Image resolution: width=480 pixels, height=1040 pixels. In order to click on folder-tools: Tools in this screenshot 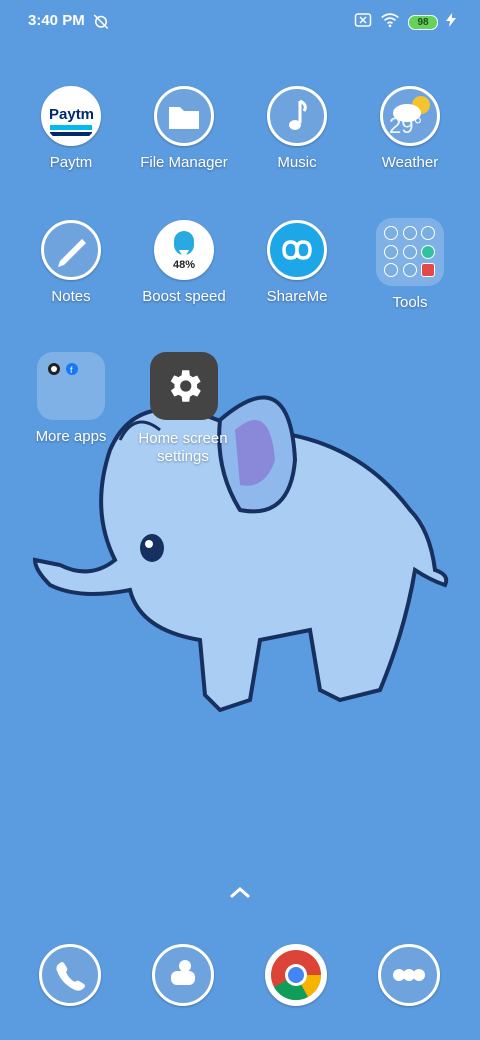, I will do `click(410, 264)`.